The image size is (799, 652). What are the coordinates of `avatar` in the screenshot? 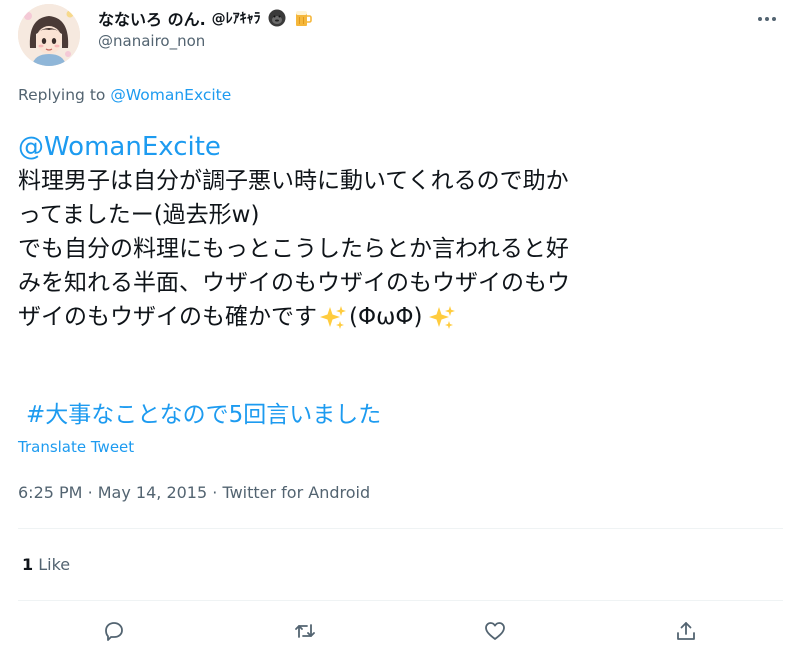 It's located at (49, 35).